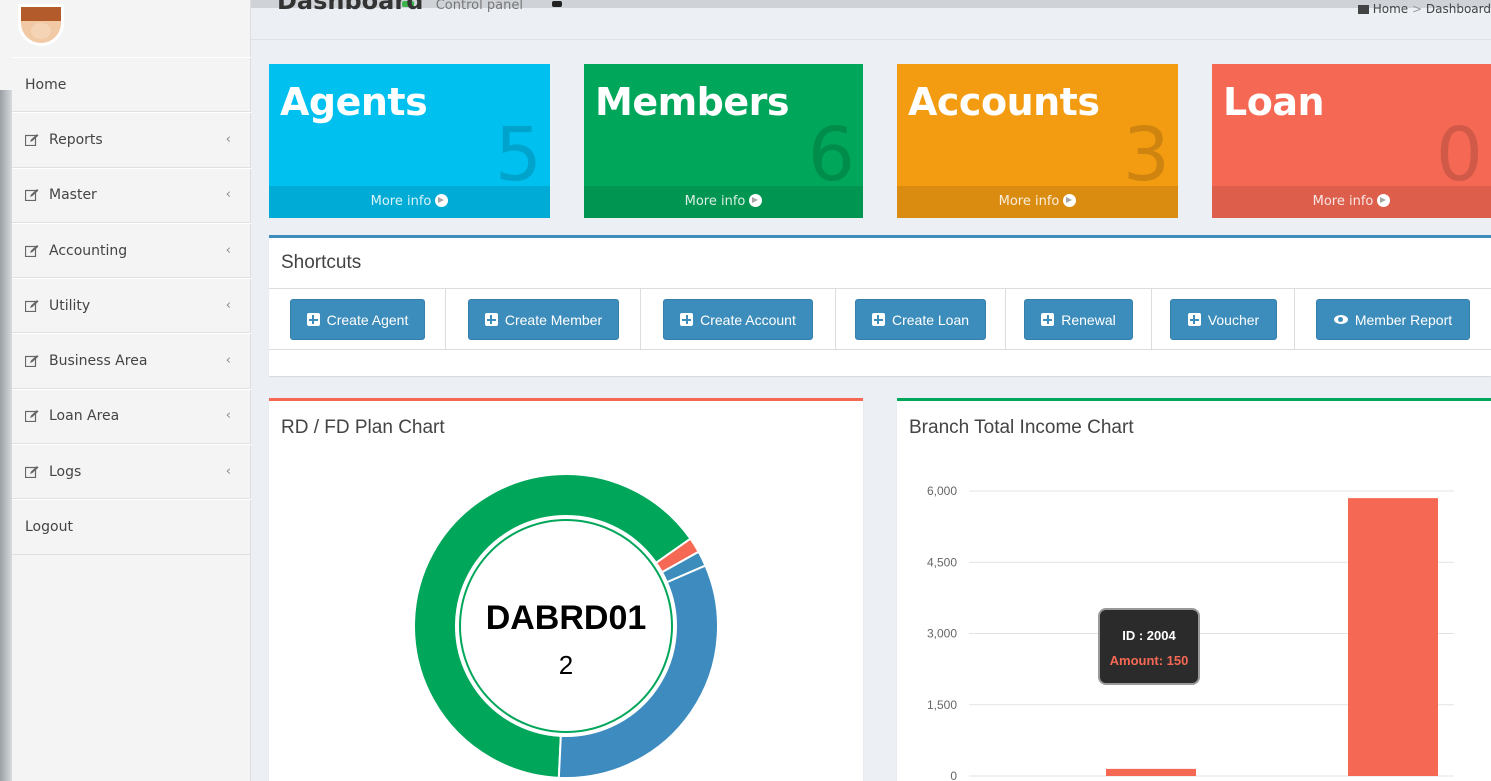  I want to click on renewal-button: Renewal, so click(1078, 319).